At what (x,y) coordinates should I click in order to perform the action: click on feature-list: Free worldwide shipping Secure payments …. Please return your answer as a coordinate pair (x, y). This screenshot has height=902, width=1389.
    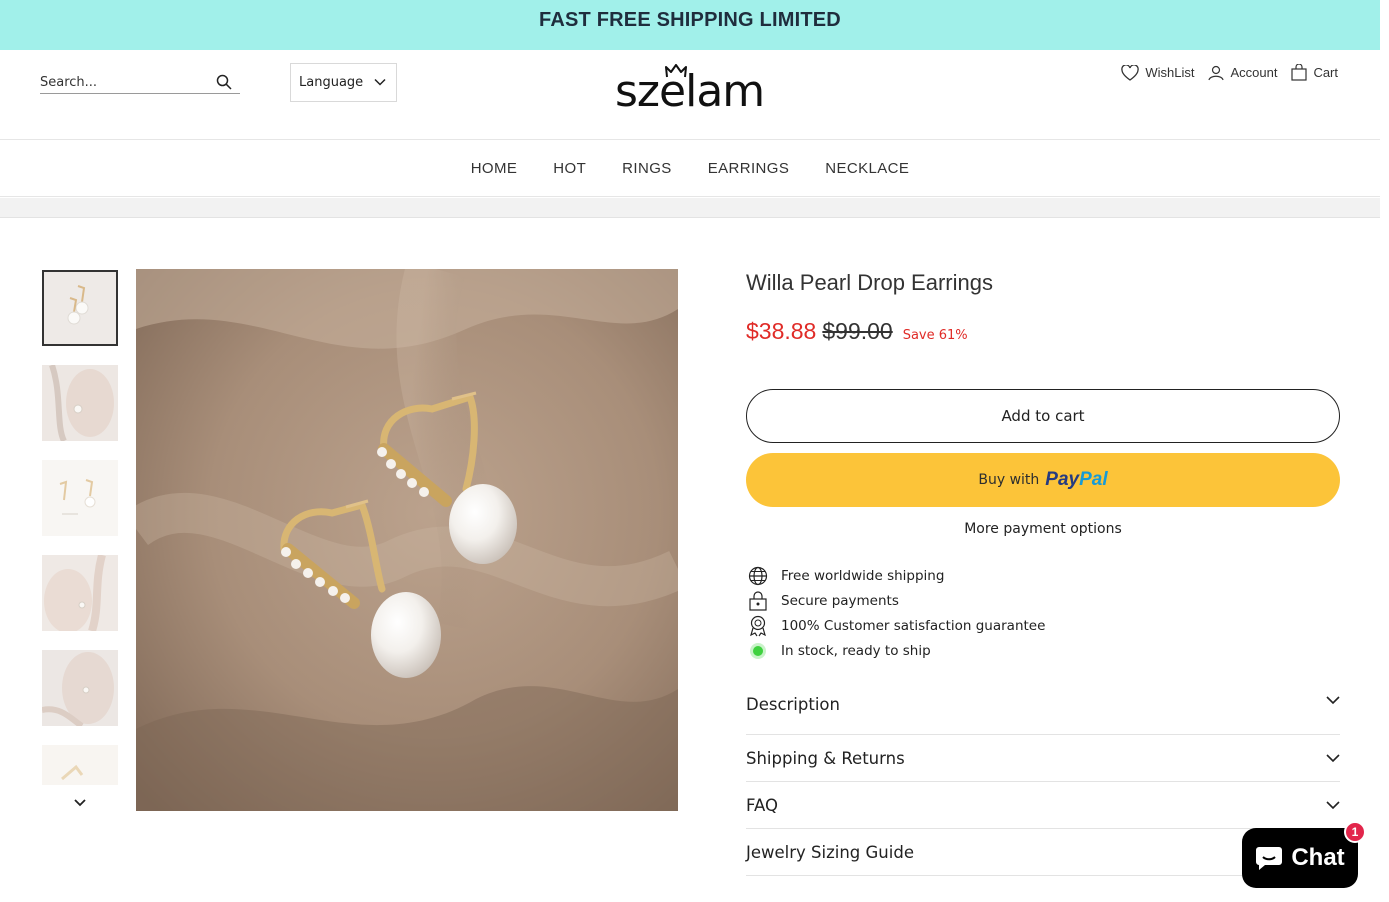
    Looking at the image, I should click on (1043, 613).